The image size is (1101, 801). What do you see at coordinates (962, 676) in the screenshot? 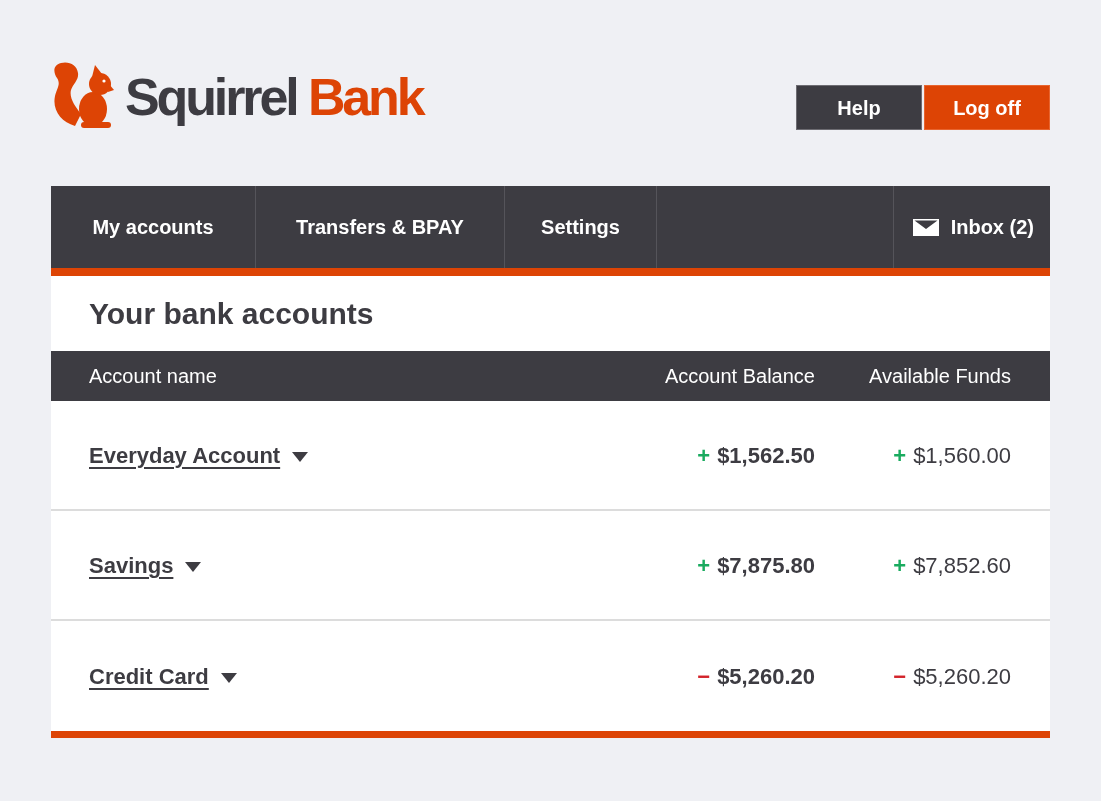
I see `available-funds: $5,260.20` at bounding box center [962, 676].